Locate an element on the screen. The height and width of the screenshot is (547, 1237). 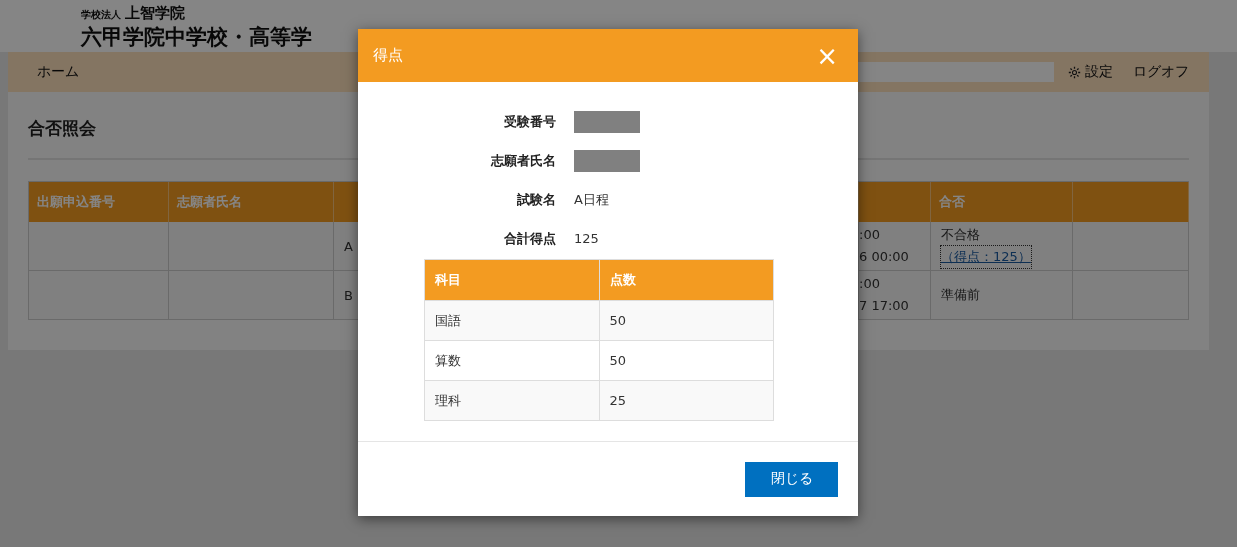
column-header: 志願者氏名 is located at coordinates (251, 202).